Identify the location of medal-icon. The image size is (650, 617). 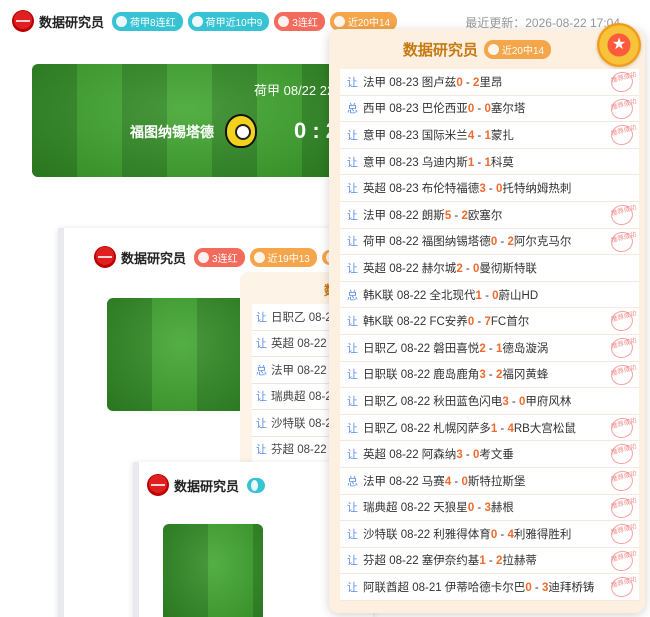
(619, 45).